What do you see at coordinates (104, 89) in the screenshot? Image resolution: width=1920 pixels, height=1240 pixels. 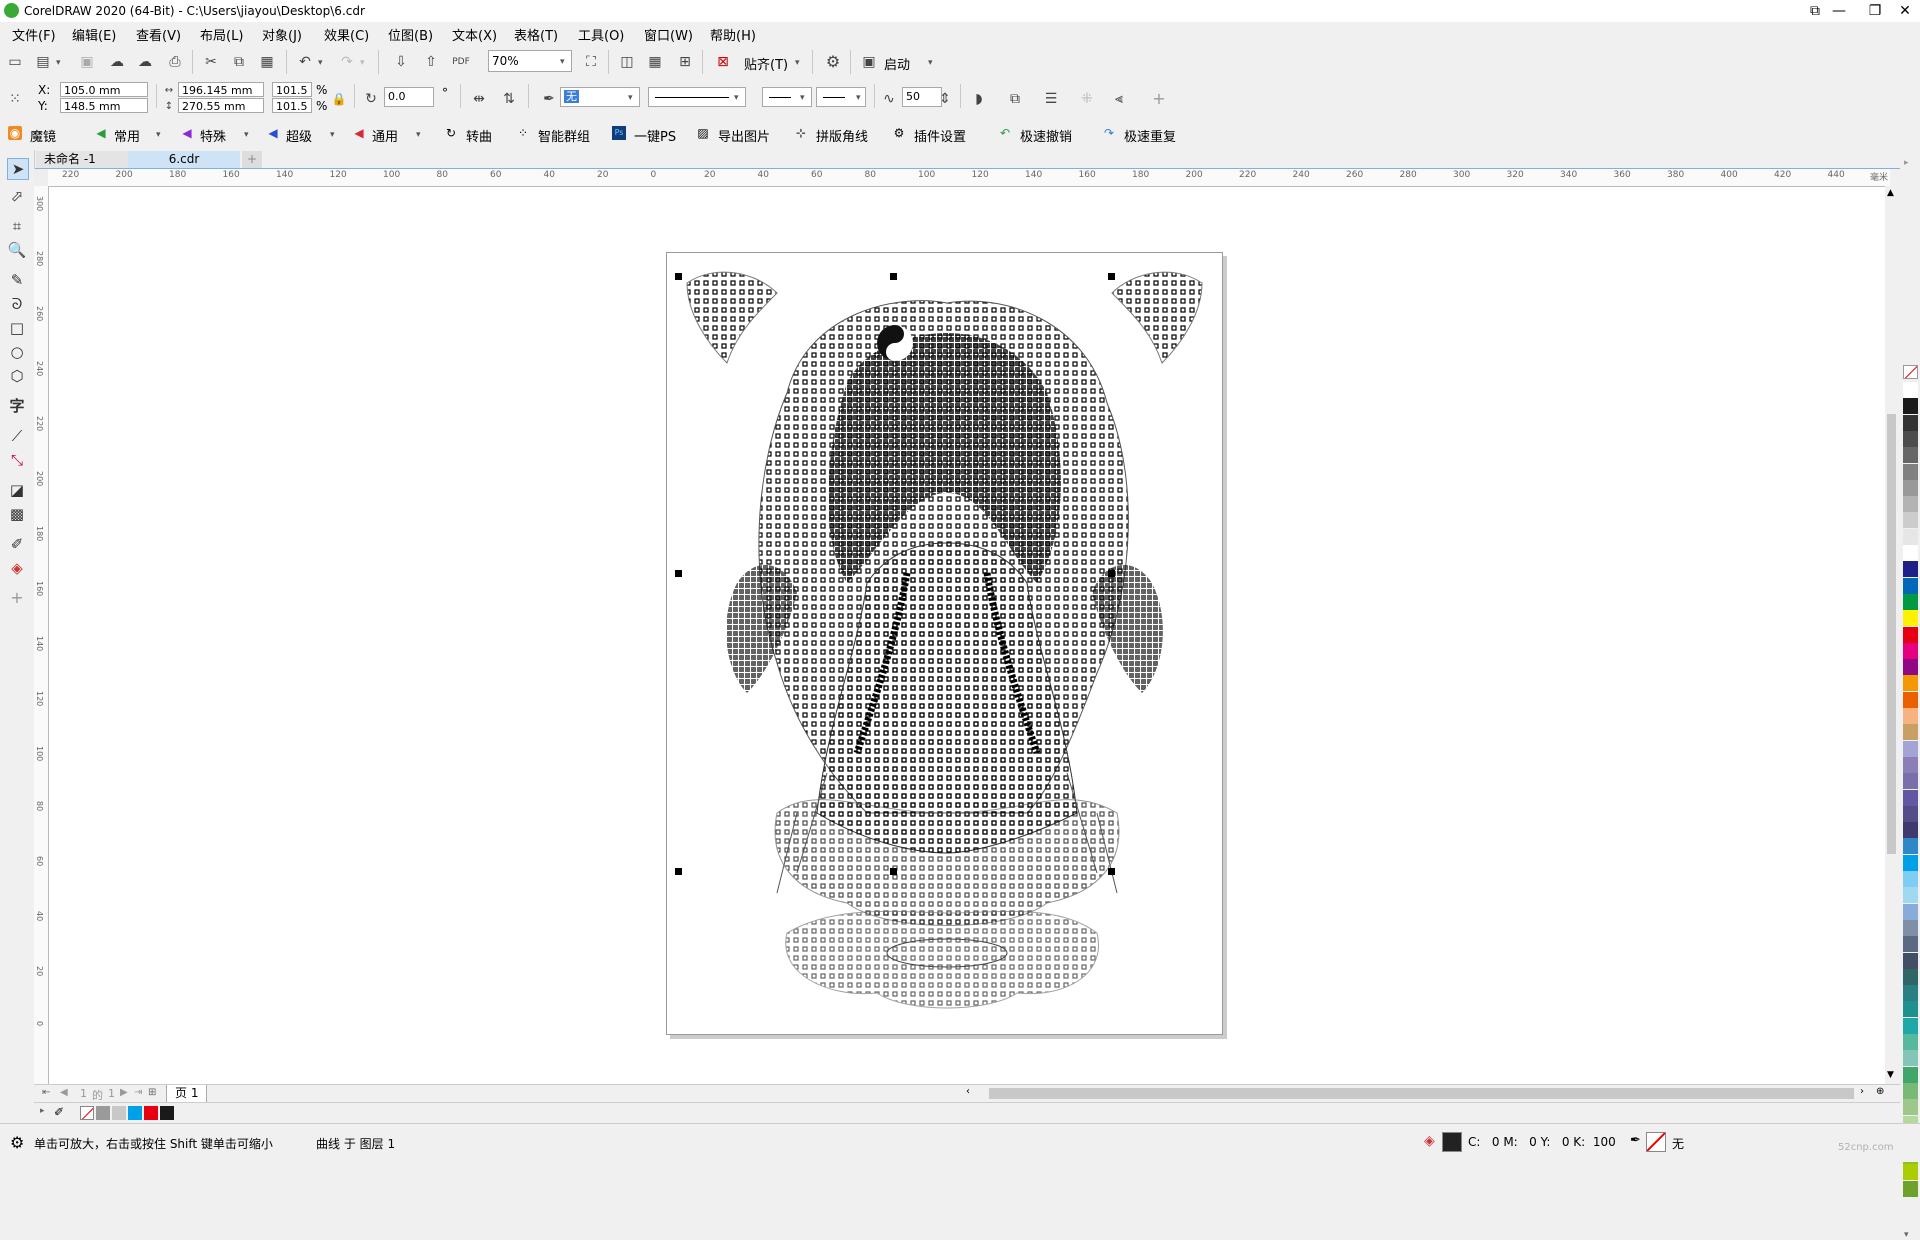 I see `x-position-input: 105.0 mm` at bounding box center [104, 89].